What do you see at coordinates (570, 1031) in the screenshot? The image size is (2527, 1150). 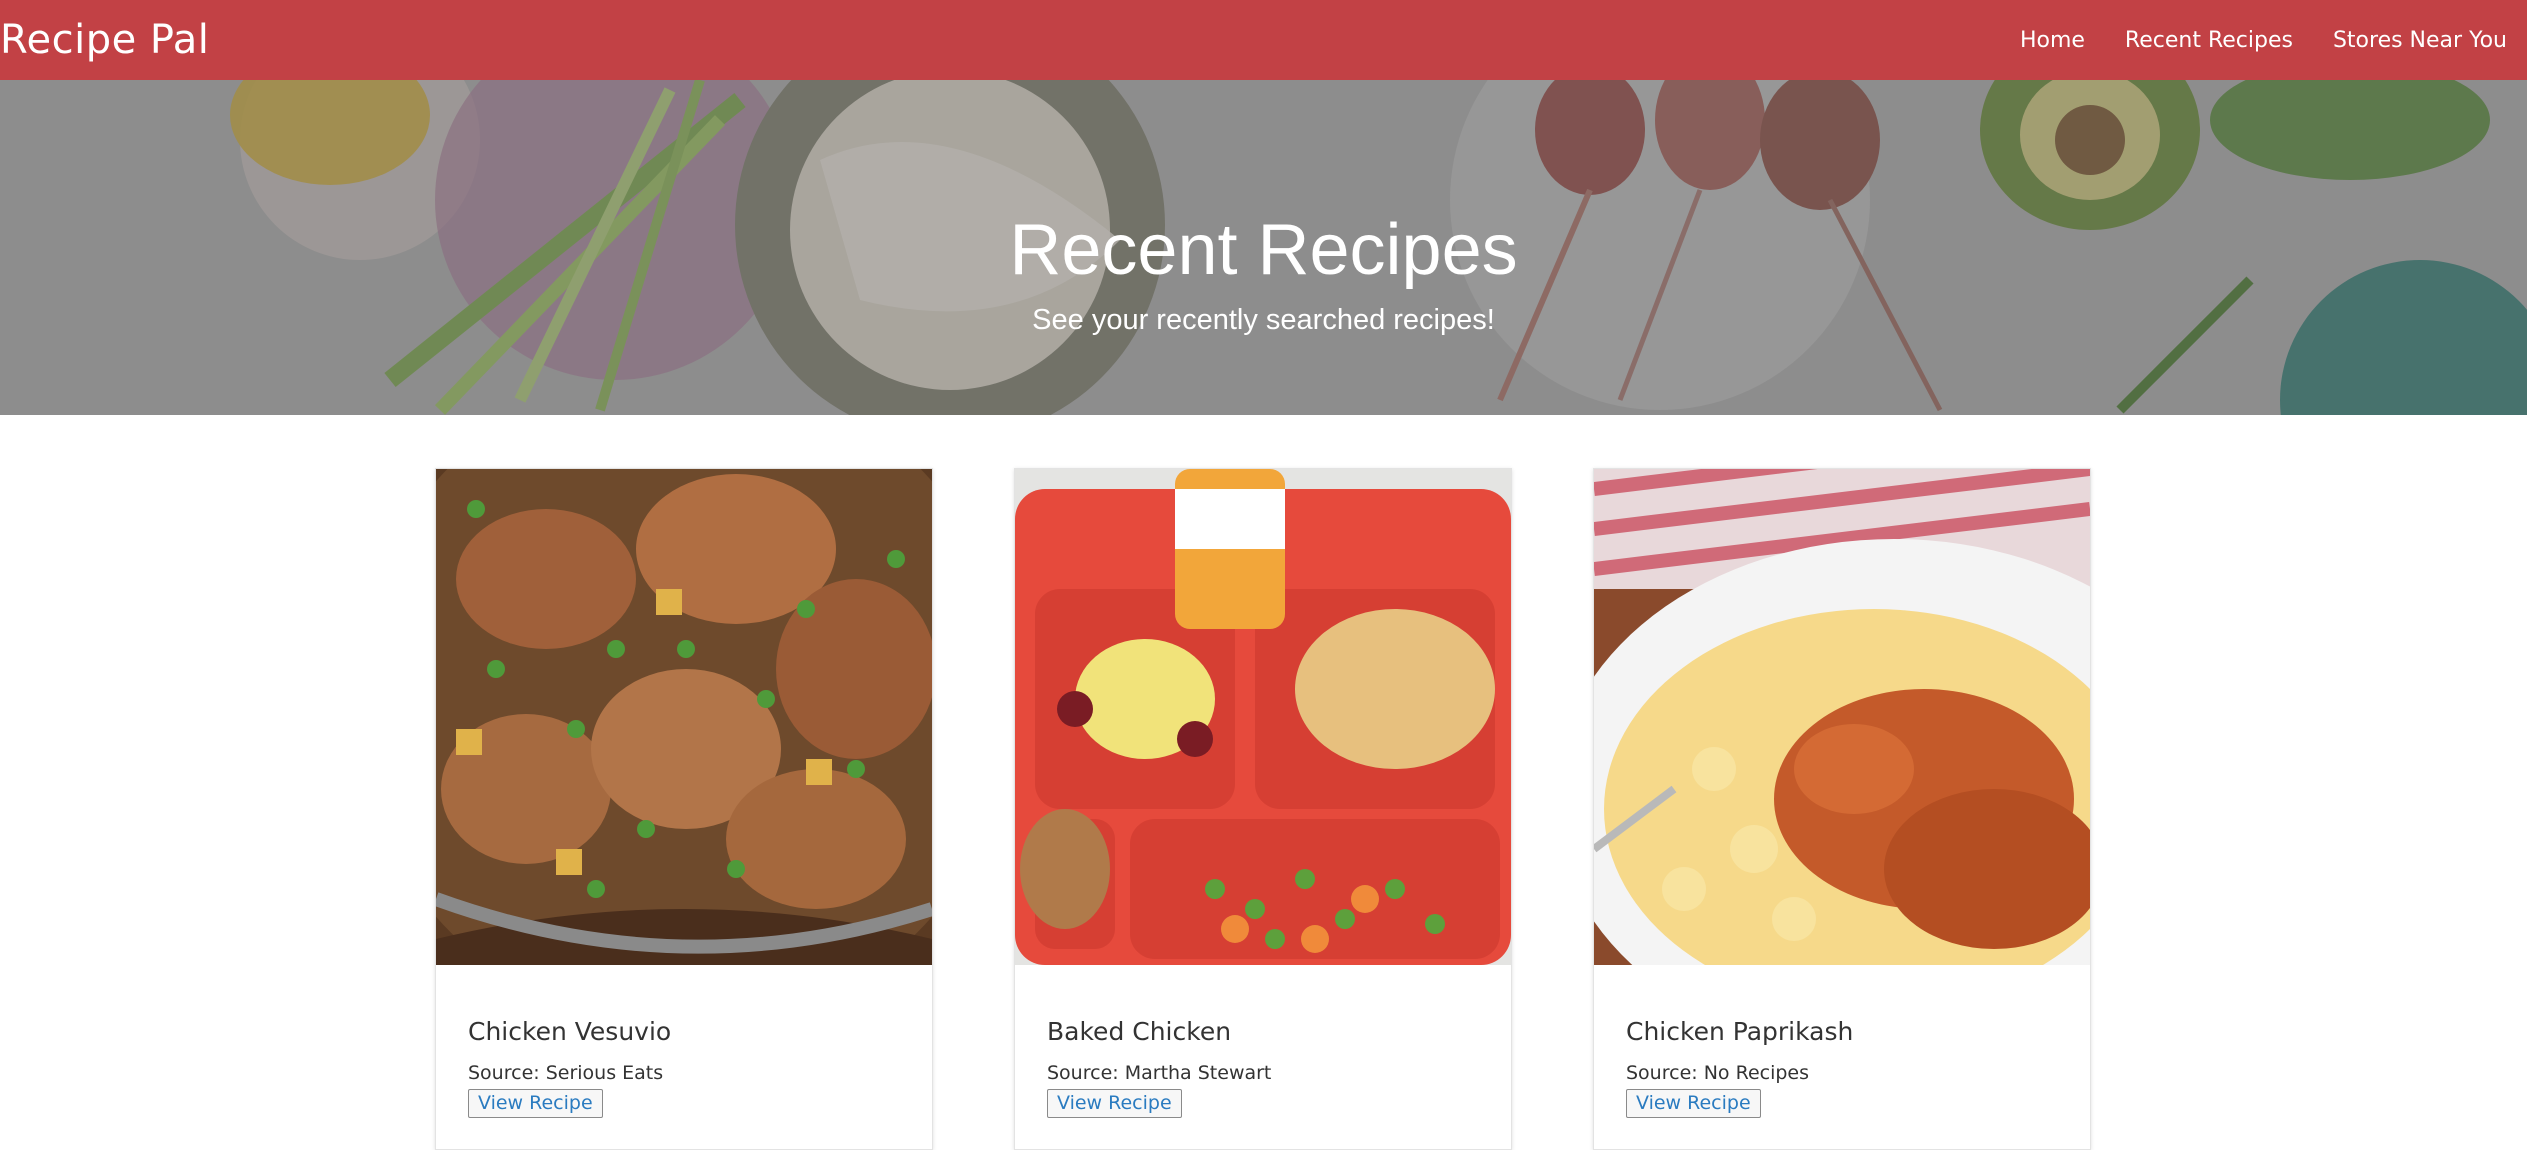 I see `recipe-title: Chicken Vesuvio` at bounding box center [570, 1031].